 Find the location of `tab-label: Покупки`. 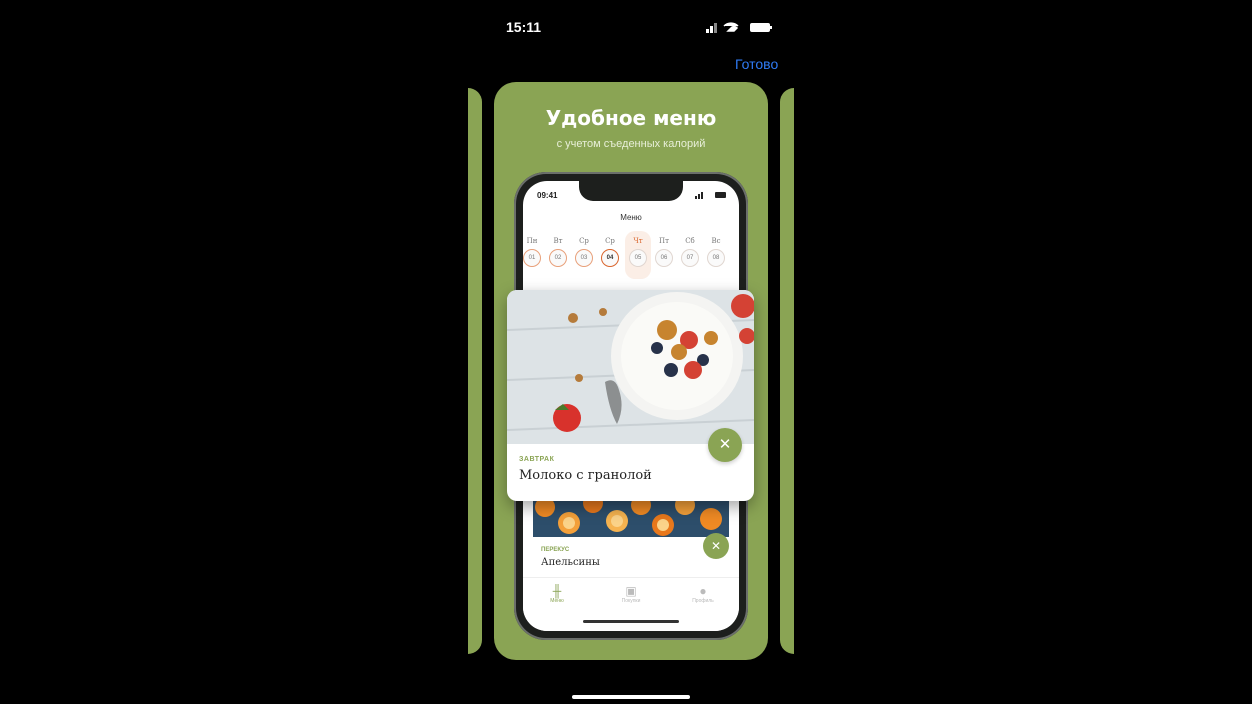

tab-label: Покупки is located at coordinates (631, 601).